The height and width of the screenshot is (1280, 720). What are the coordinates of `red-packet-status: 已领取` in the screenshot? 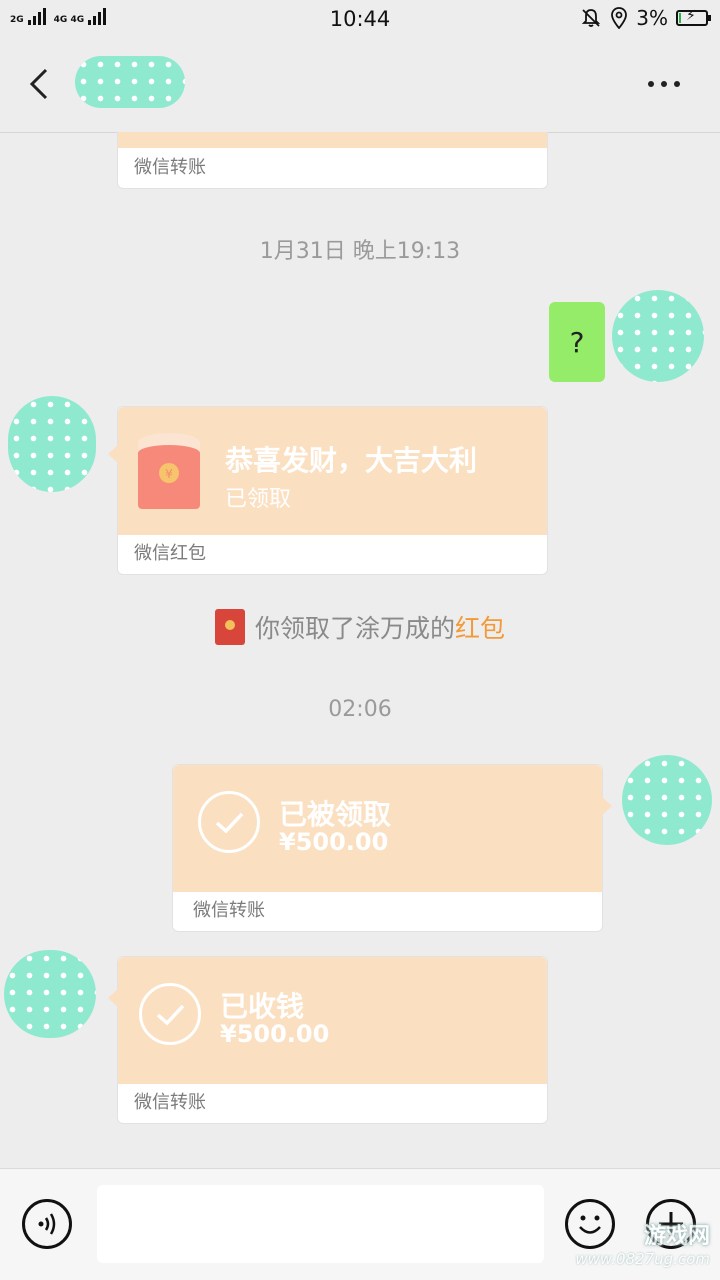 It's located at (258, 499).